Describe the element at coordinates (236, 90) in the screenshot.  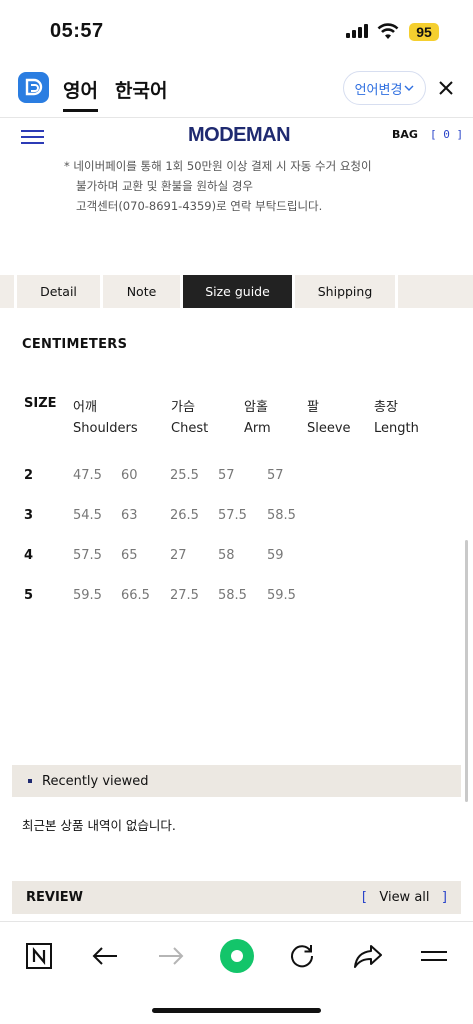
I see `translate-bar: 영어 한국어 언어변경` at that location.